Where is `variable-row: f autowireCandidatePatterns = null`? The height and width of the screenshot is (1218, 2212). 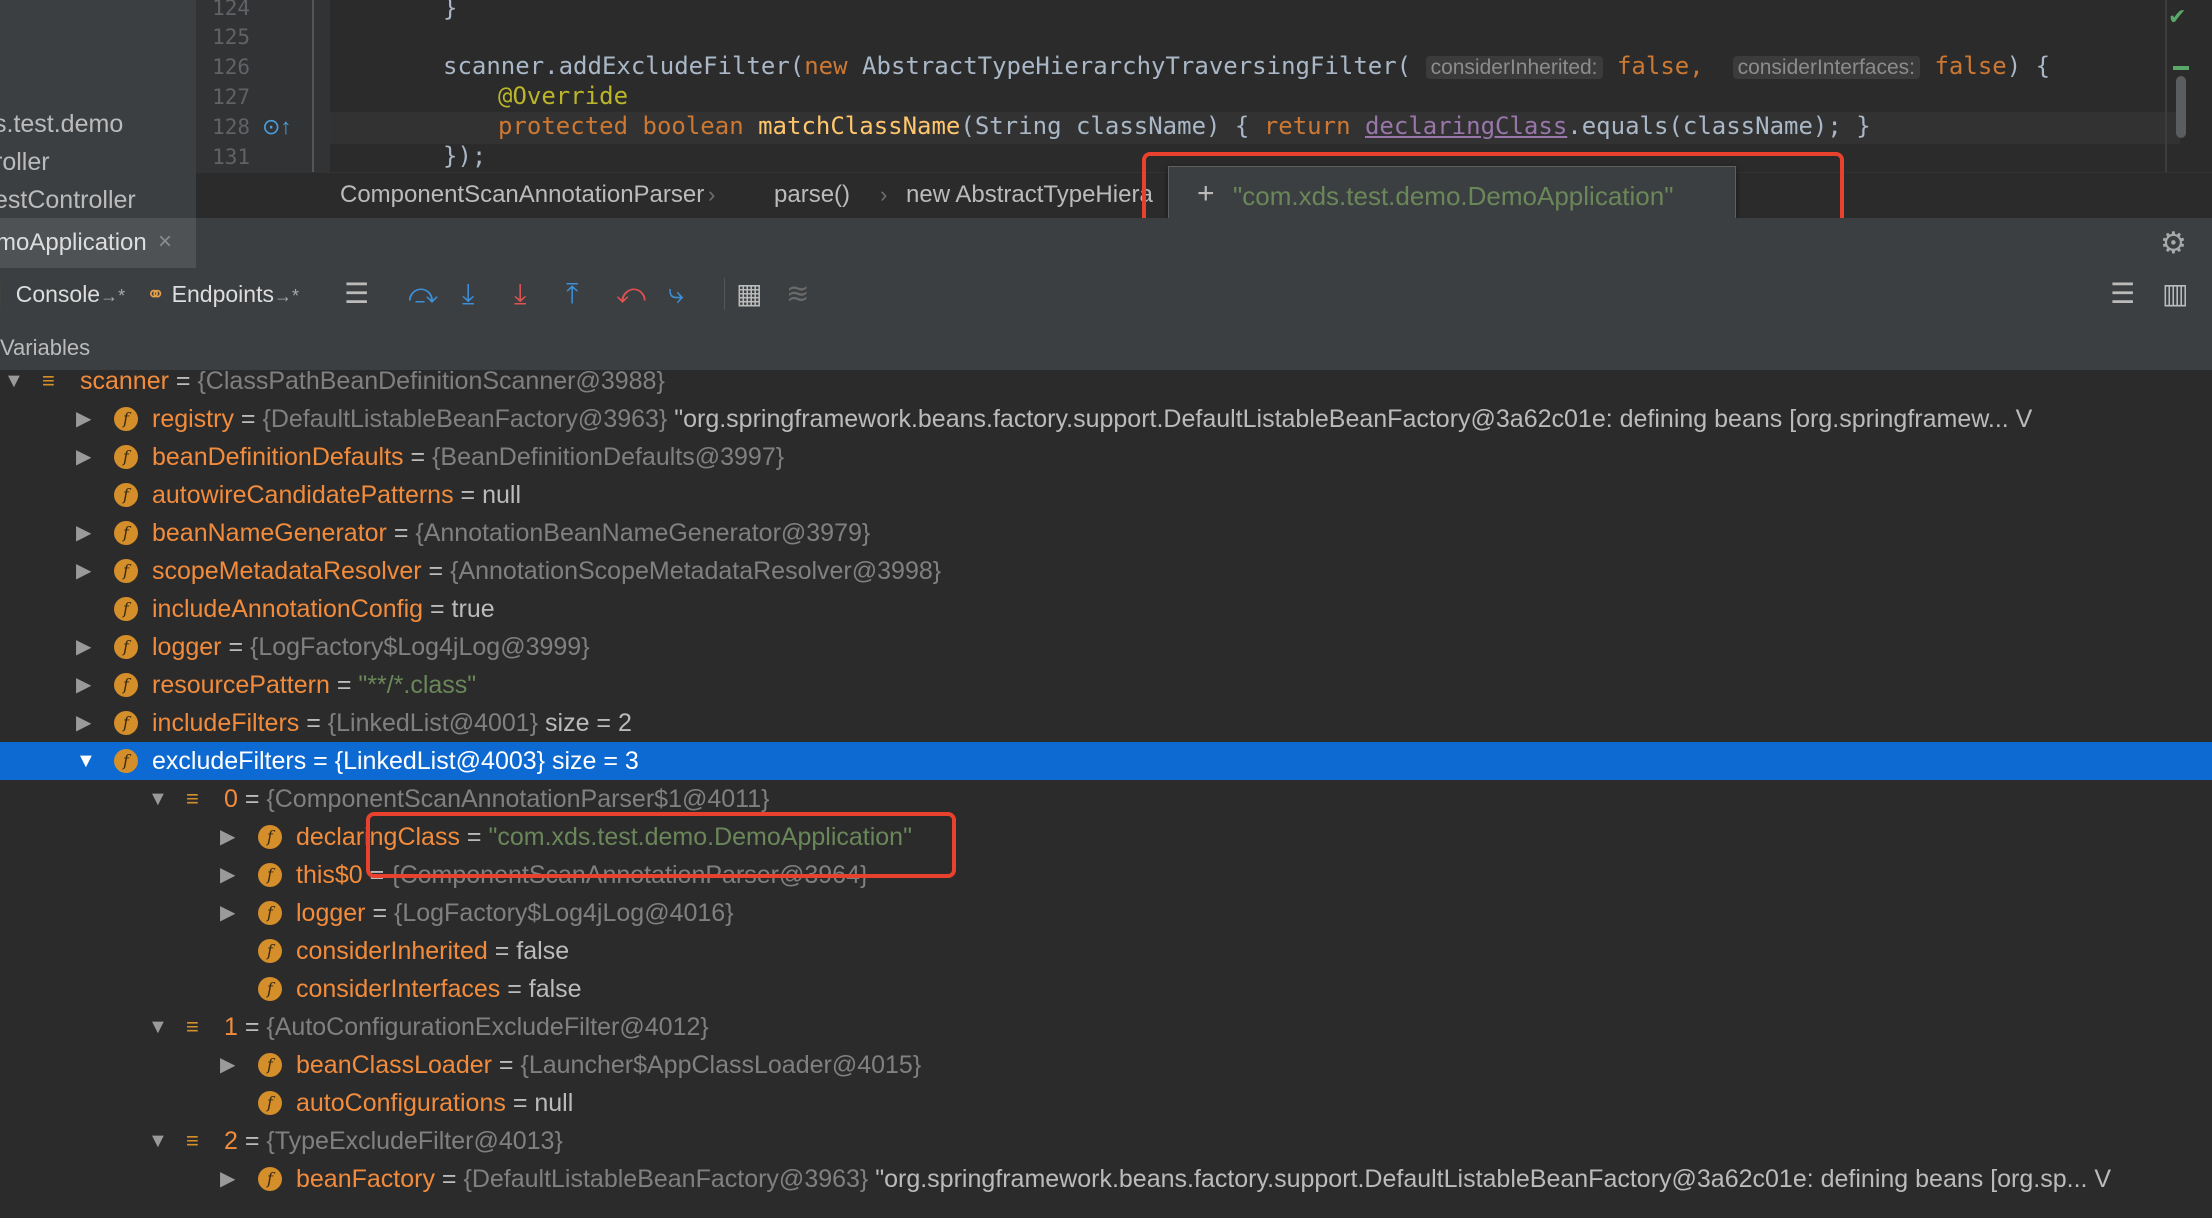
variable-row: f autowireCandidatePatterns = null is located at coordinates (1106, 495).